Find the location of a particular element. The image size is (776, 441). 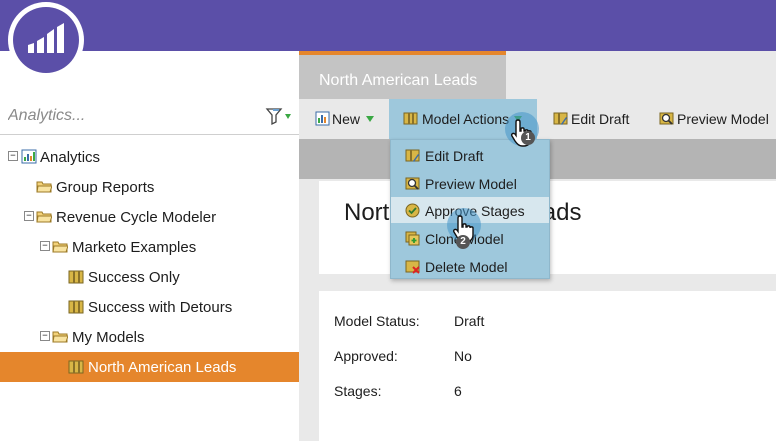

approve-icon is located at coordinates (412, 210).